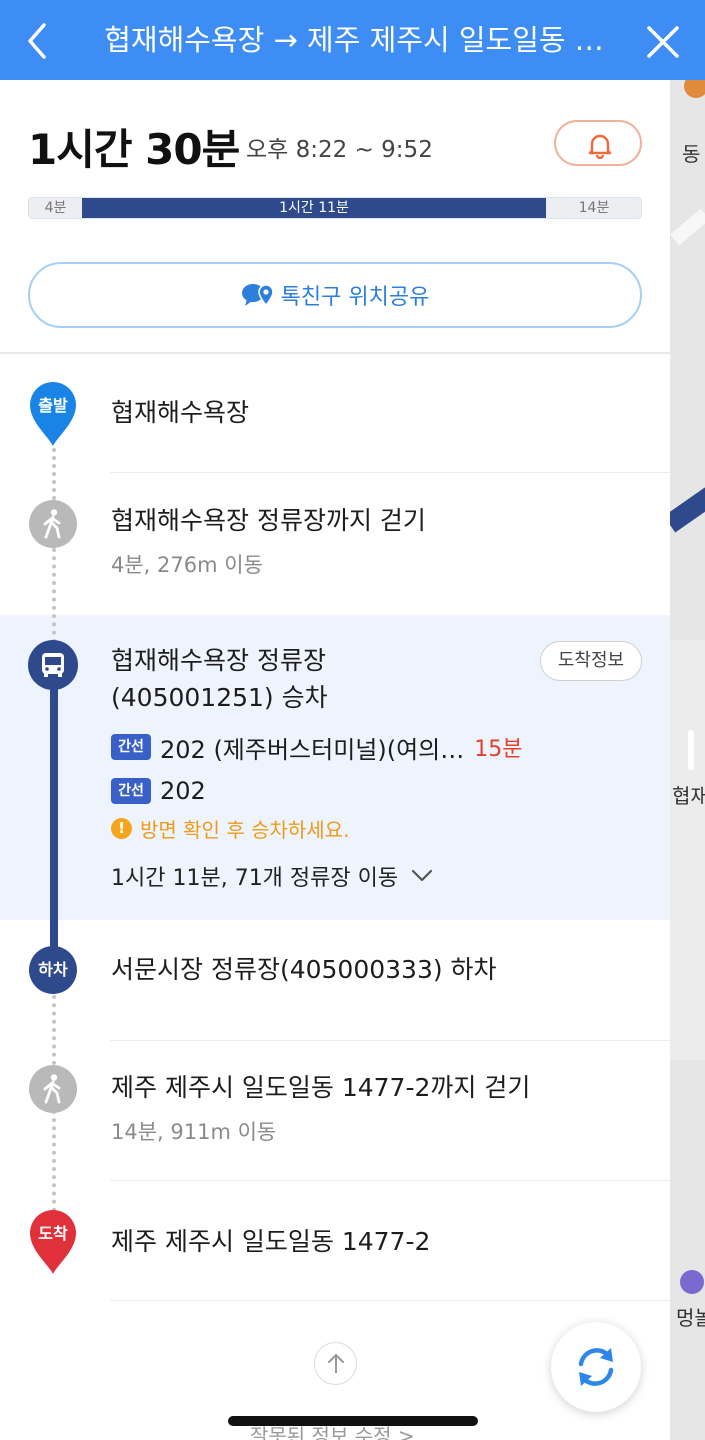  I want to click on close-icon, so click(663, 42).